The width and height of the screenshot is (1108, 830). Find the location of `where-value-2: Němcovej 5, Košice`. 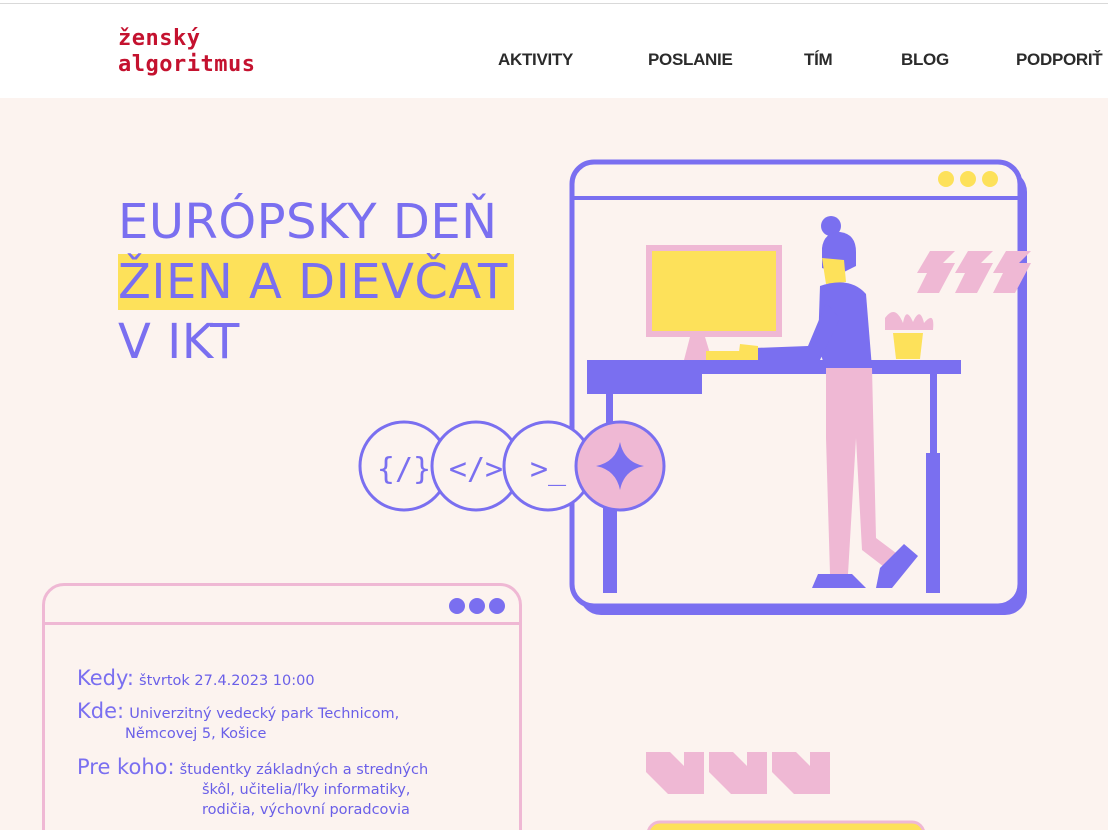

where-value-2: Němcovej 5, Košice is located at coordinates (196, 734).